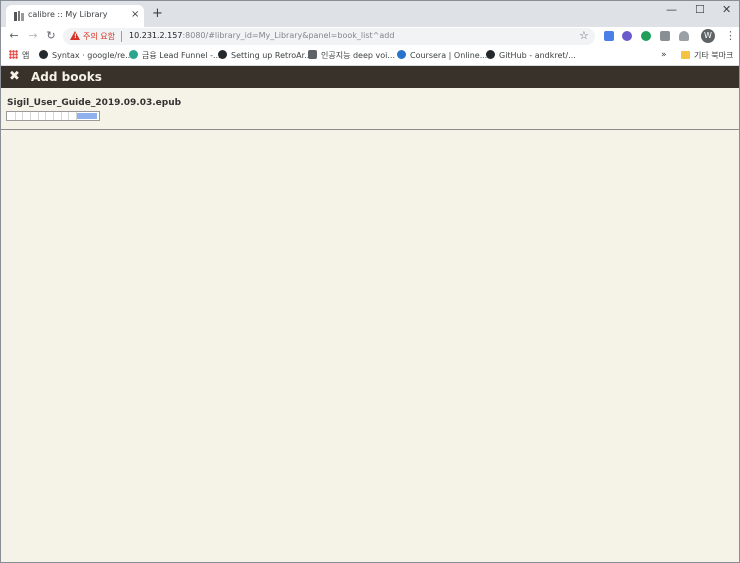 The image size is (740, 563). Describe the element at coordinates (707, 55) in the screenshot. I see `other-bookmarks-folder: 기타 북마크` at that location.